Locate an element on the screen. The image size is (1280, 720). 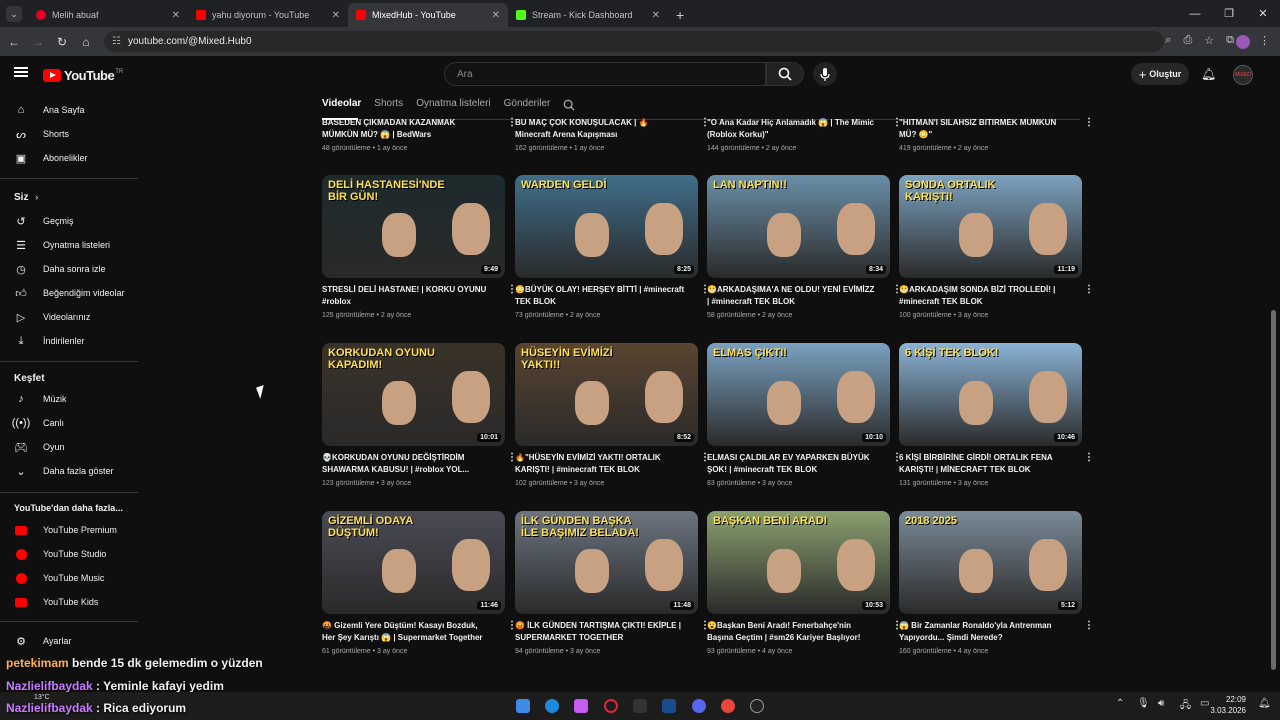
minimize-icon: — is located at coordinates (1195, 13).